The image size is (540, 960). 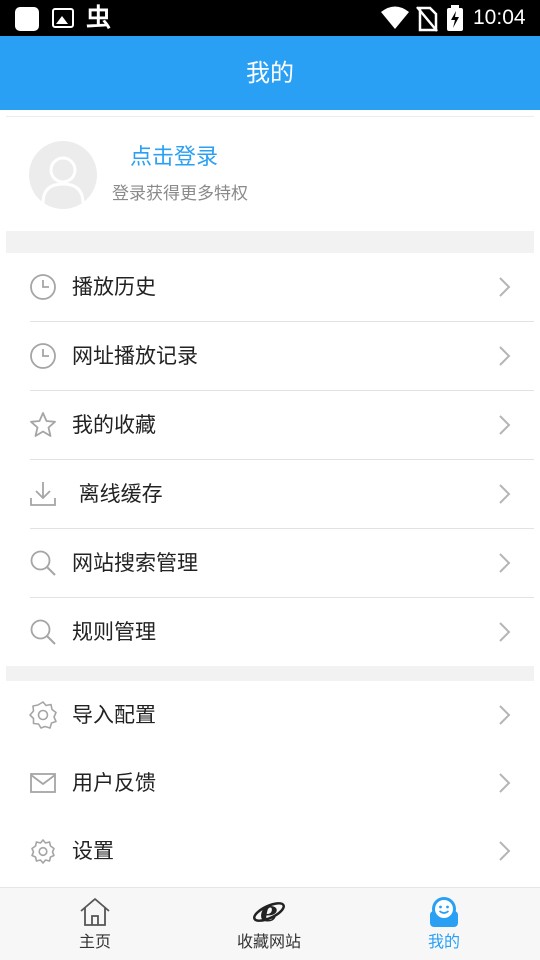 What do you see at coordinates (27, 19) in the screenshot?
I see `notification-app-icon` at bounding box center [27, 19].